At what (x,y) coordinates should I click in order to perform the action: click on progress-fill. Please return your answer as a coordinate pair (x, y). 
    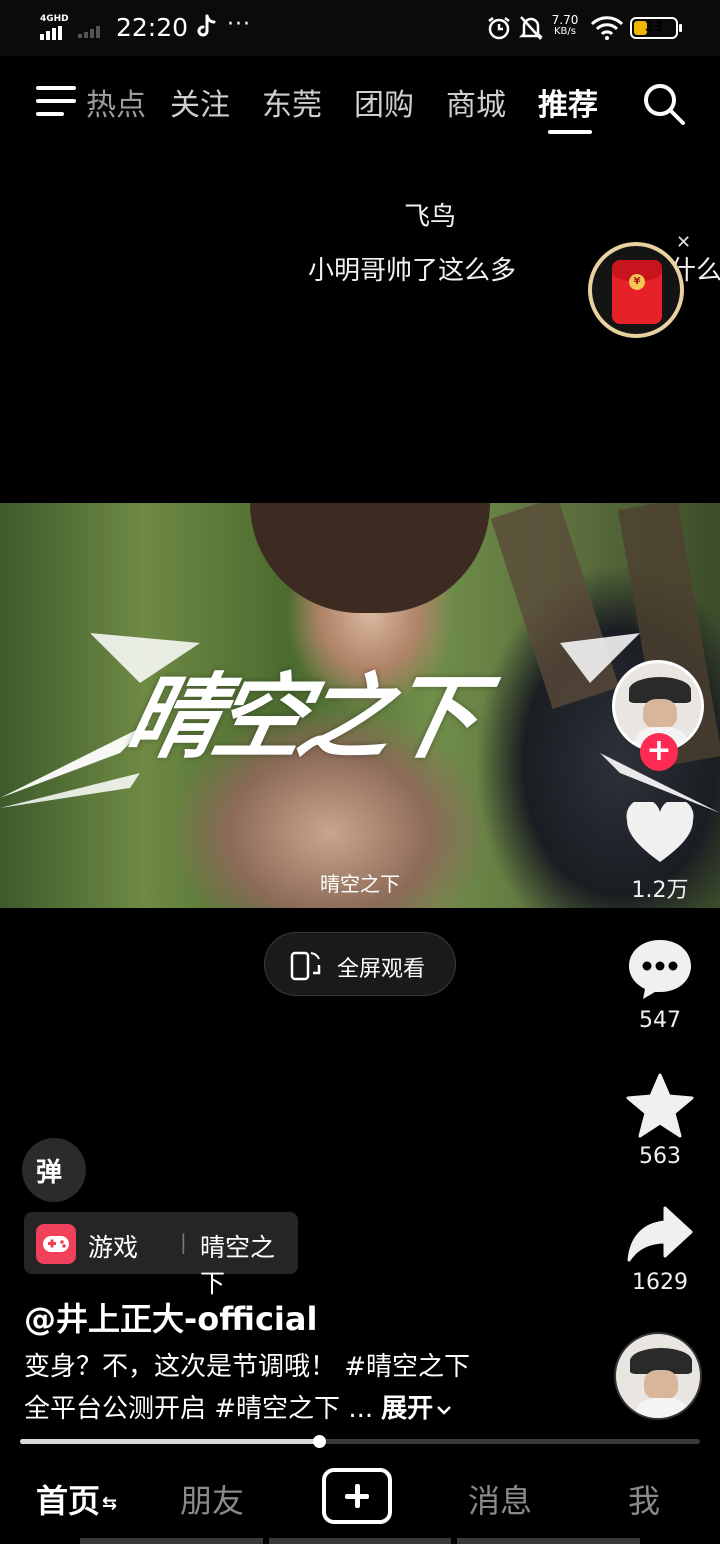
    Looking at the image, I should click on (169, 1441).